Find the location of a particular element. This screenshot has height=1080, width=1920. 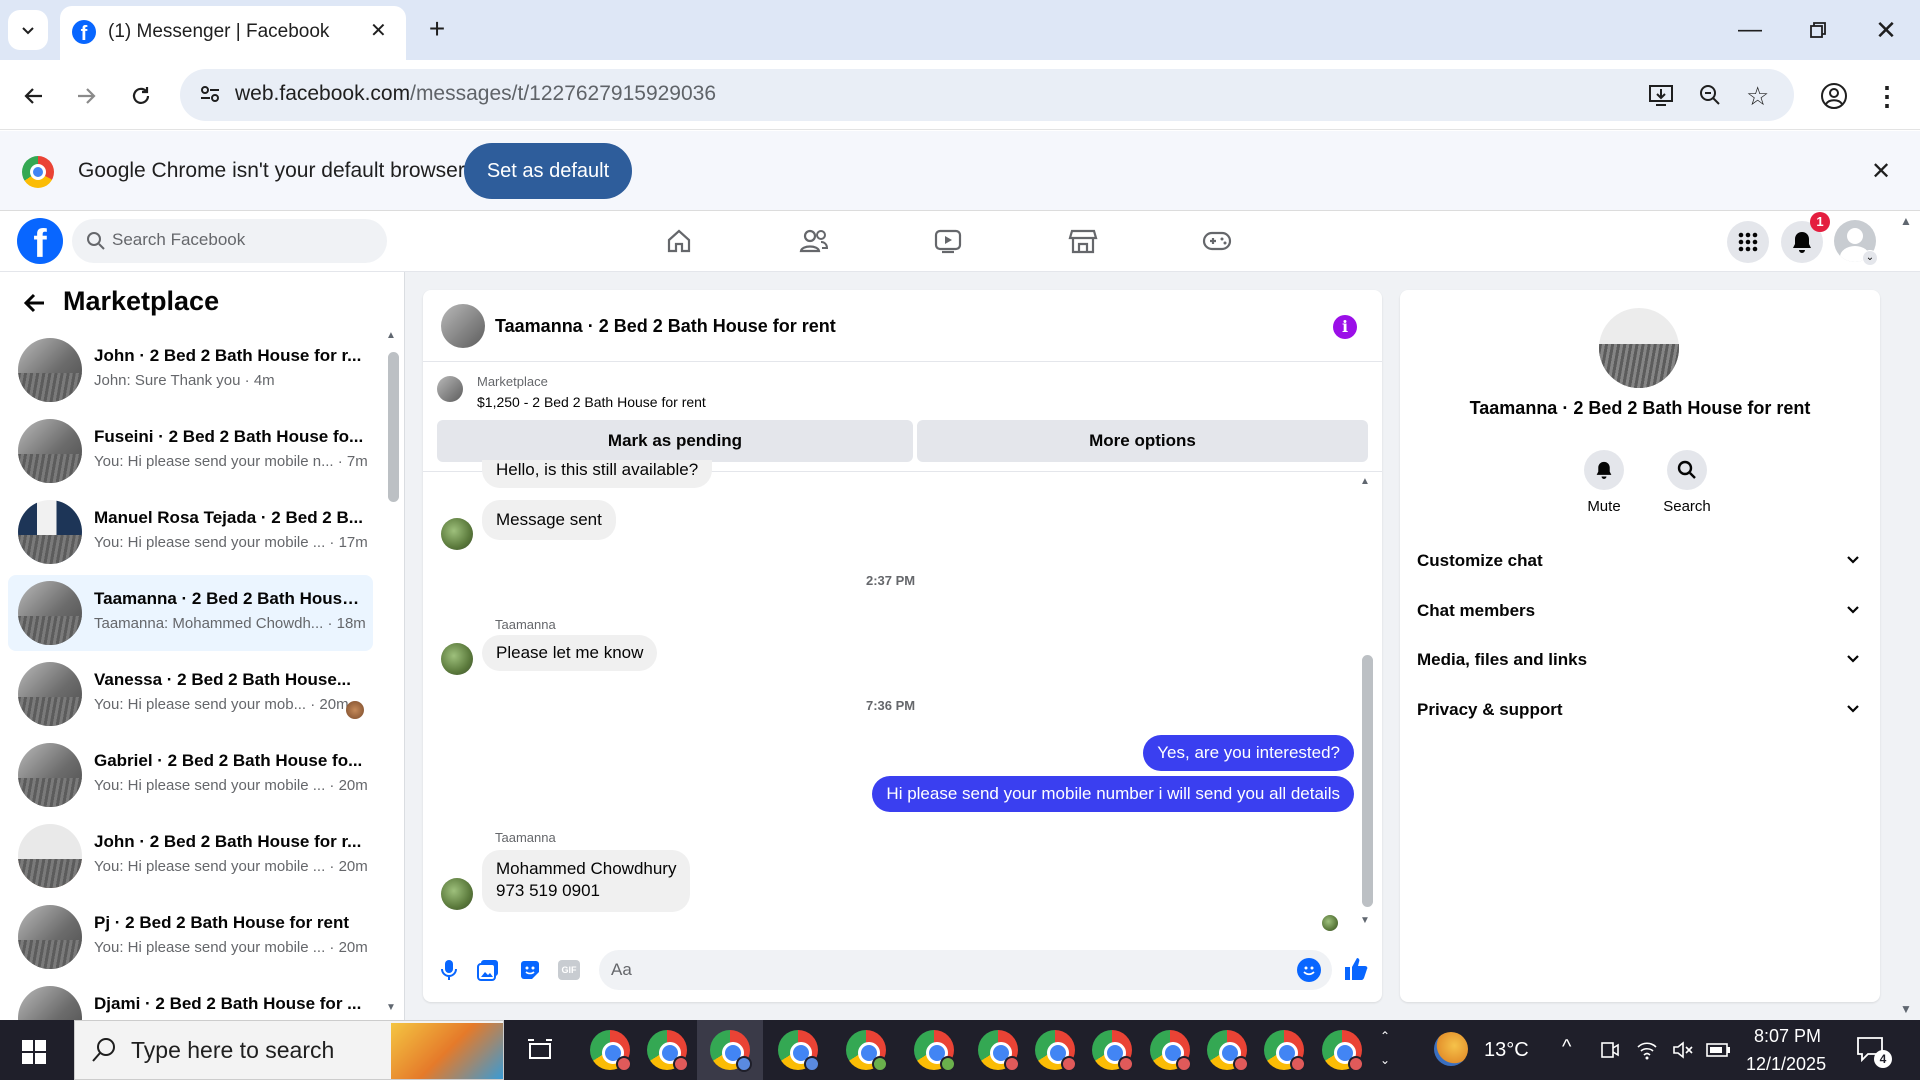

site-info-icon is located at coordinates (210, 96).